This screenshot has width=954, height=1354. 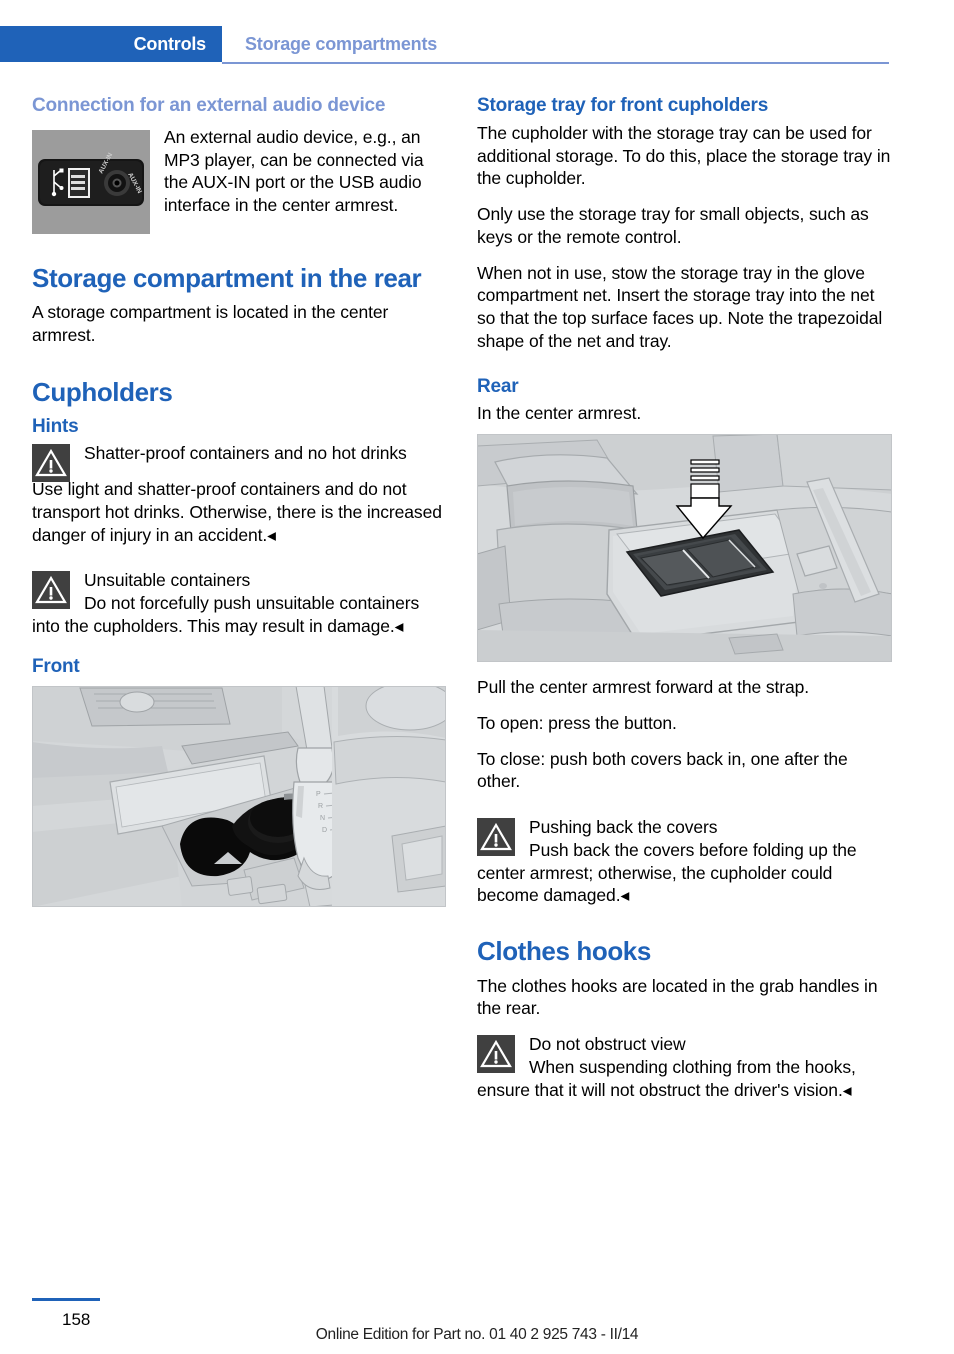 What do you see at coordinates (477, 44) in the screenshot?
I see `page-header: Controls Storage compartments` at bounding box center [477, 44].